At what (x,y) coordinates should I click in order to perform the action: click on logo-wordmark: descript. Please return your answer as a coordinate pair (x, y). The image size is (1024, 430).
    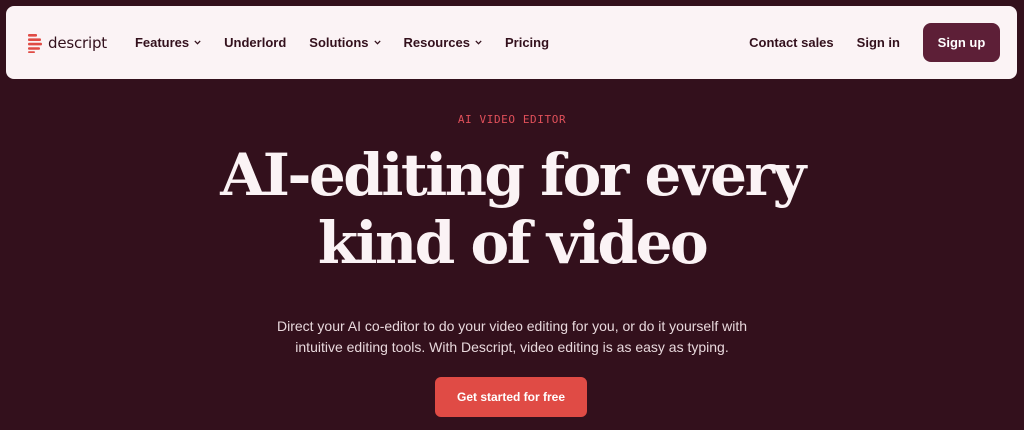
    Looking at the image, I should click on (77, 42).